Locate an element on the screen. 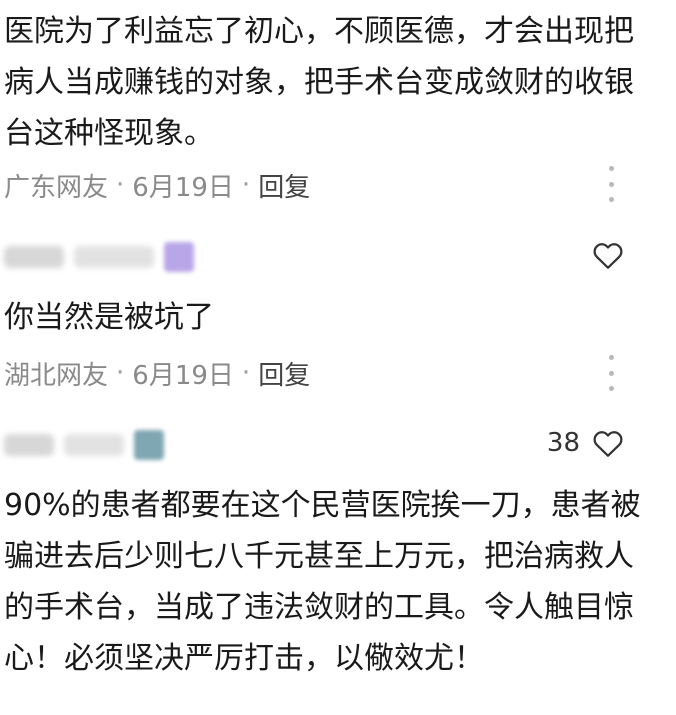  comment-user-row: 38 is located at coordinates (338, 443).